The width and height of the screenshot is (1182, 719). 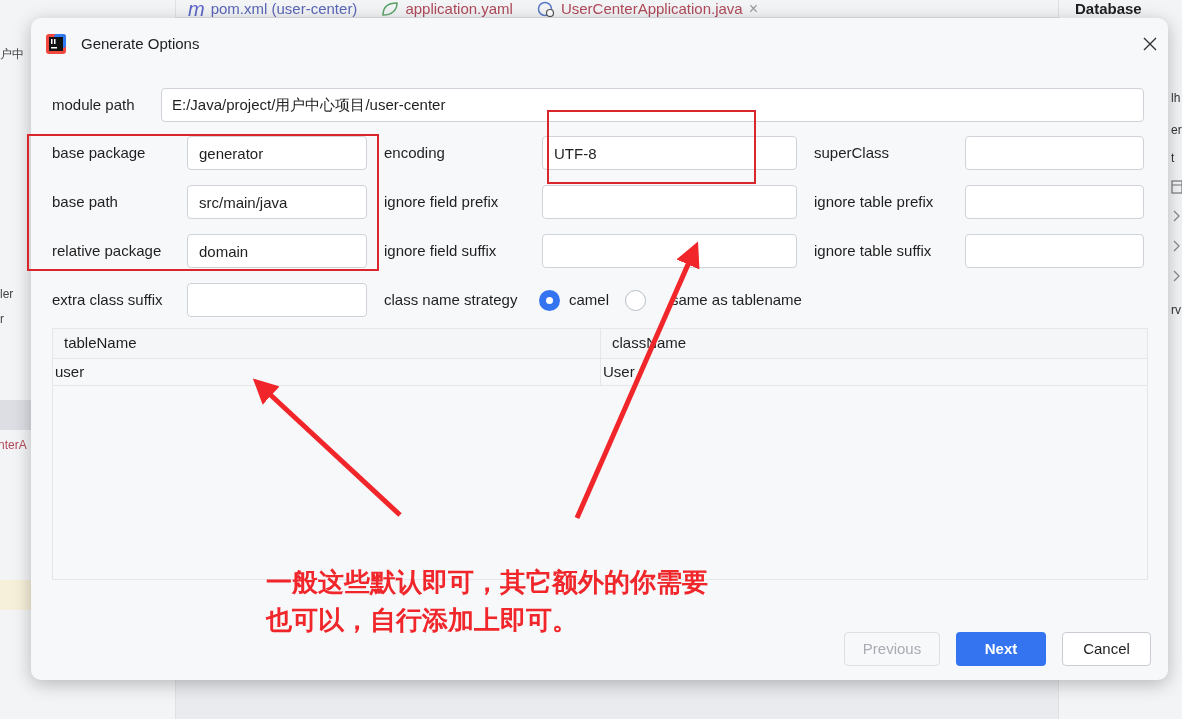 What do you see at coordinates (56, 44) in the screenshot?
I see `app-logo-icon` at bounding box center [56, 44].